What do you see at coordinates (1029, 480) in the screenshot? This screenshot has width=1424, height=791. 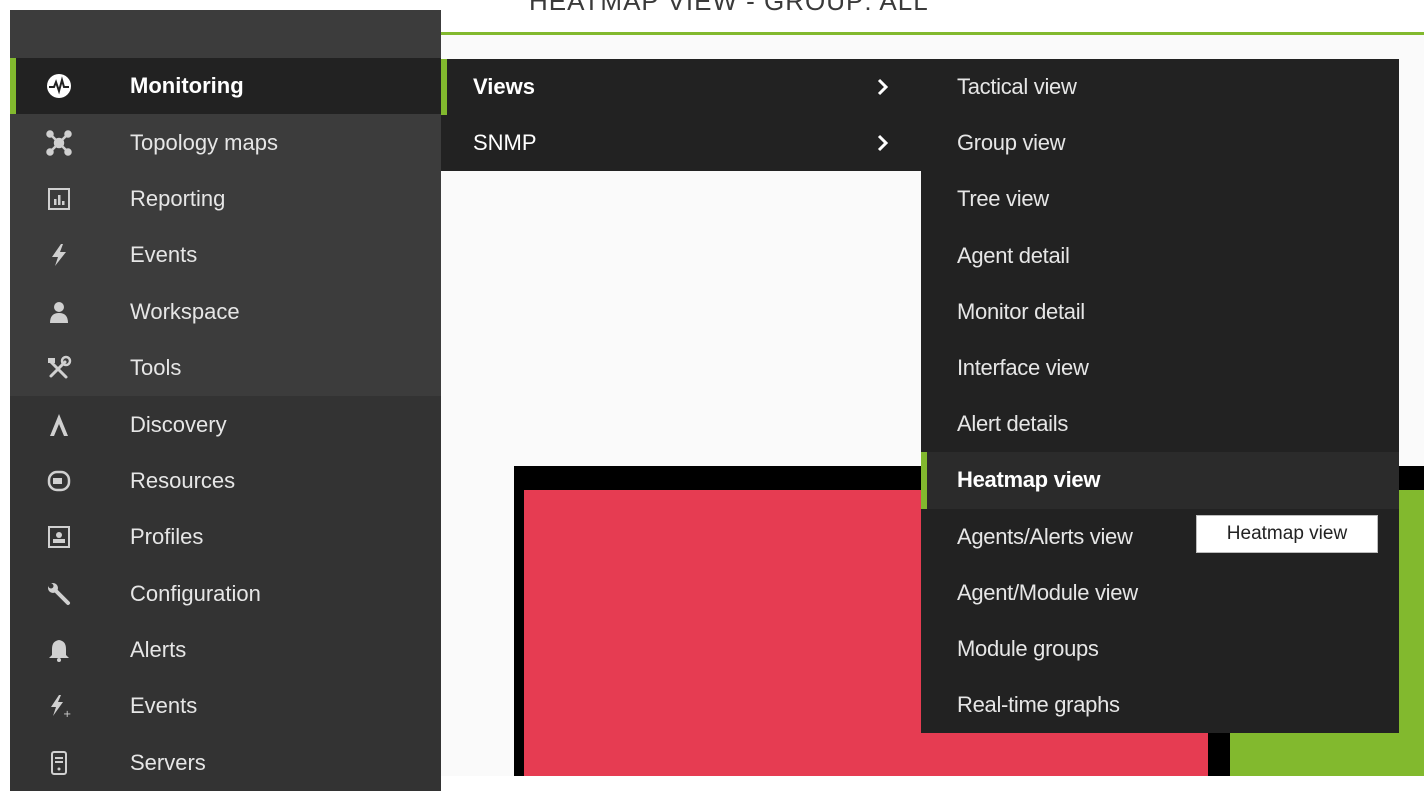 I see `views-item-label: Heatmap view` at bounding box center [1029, 480].